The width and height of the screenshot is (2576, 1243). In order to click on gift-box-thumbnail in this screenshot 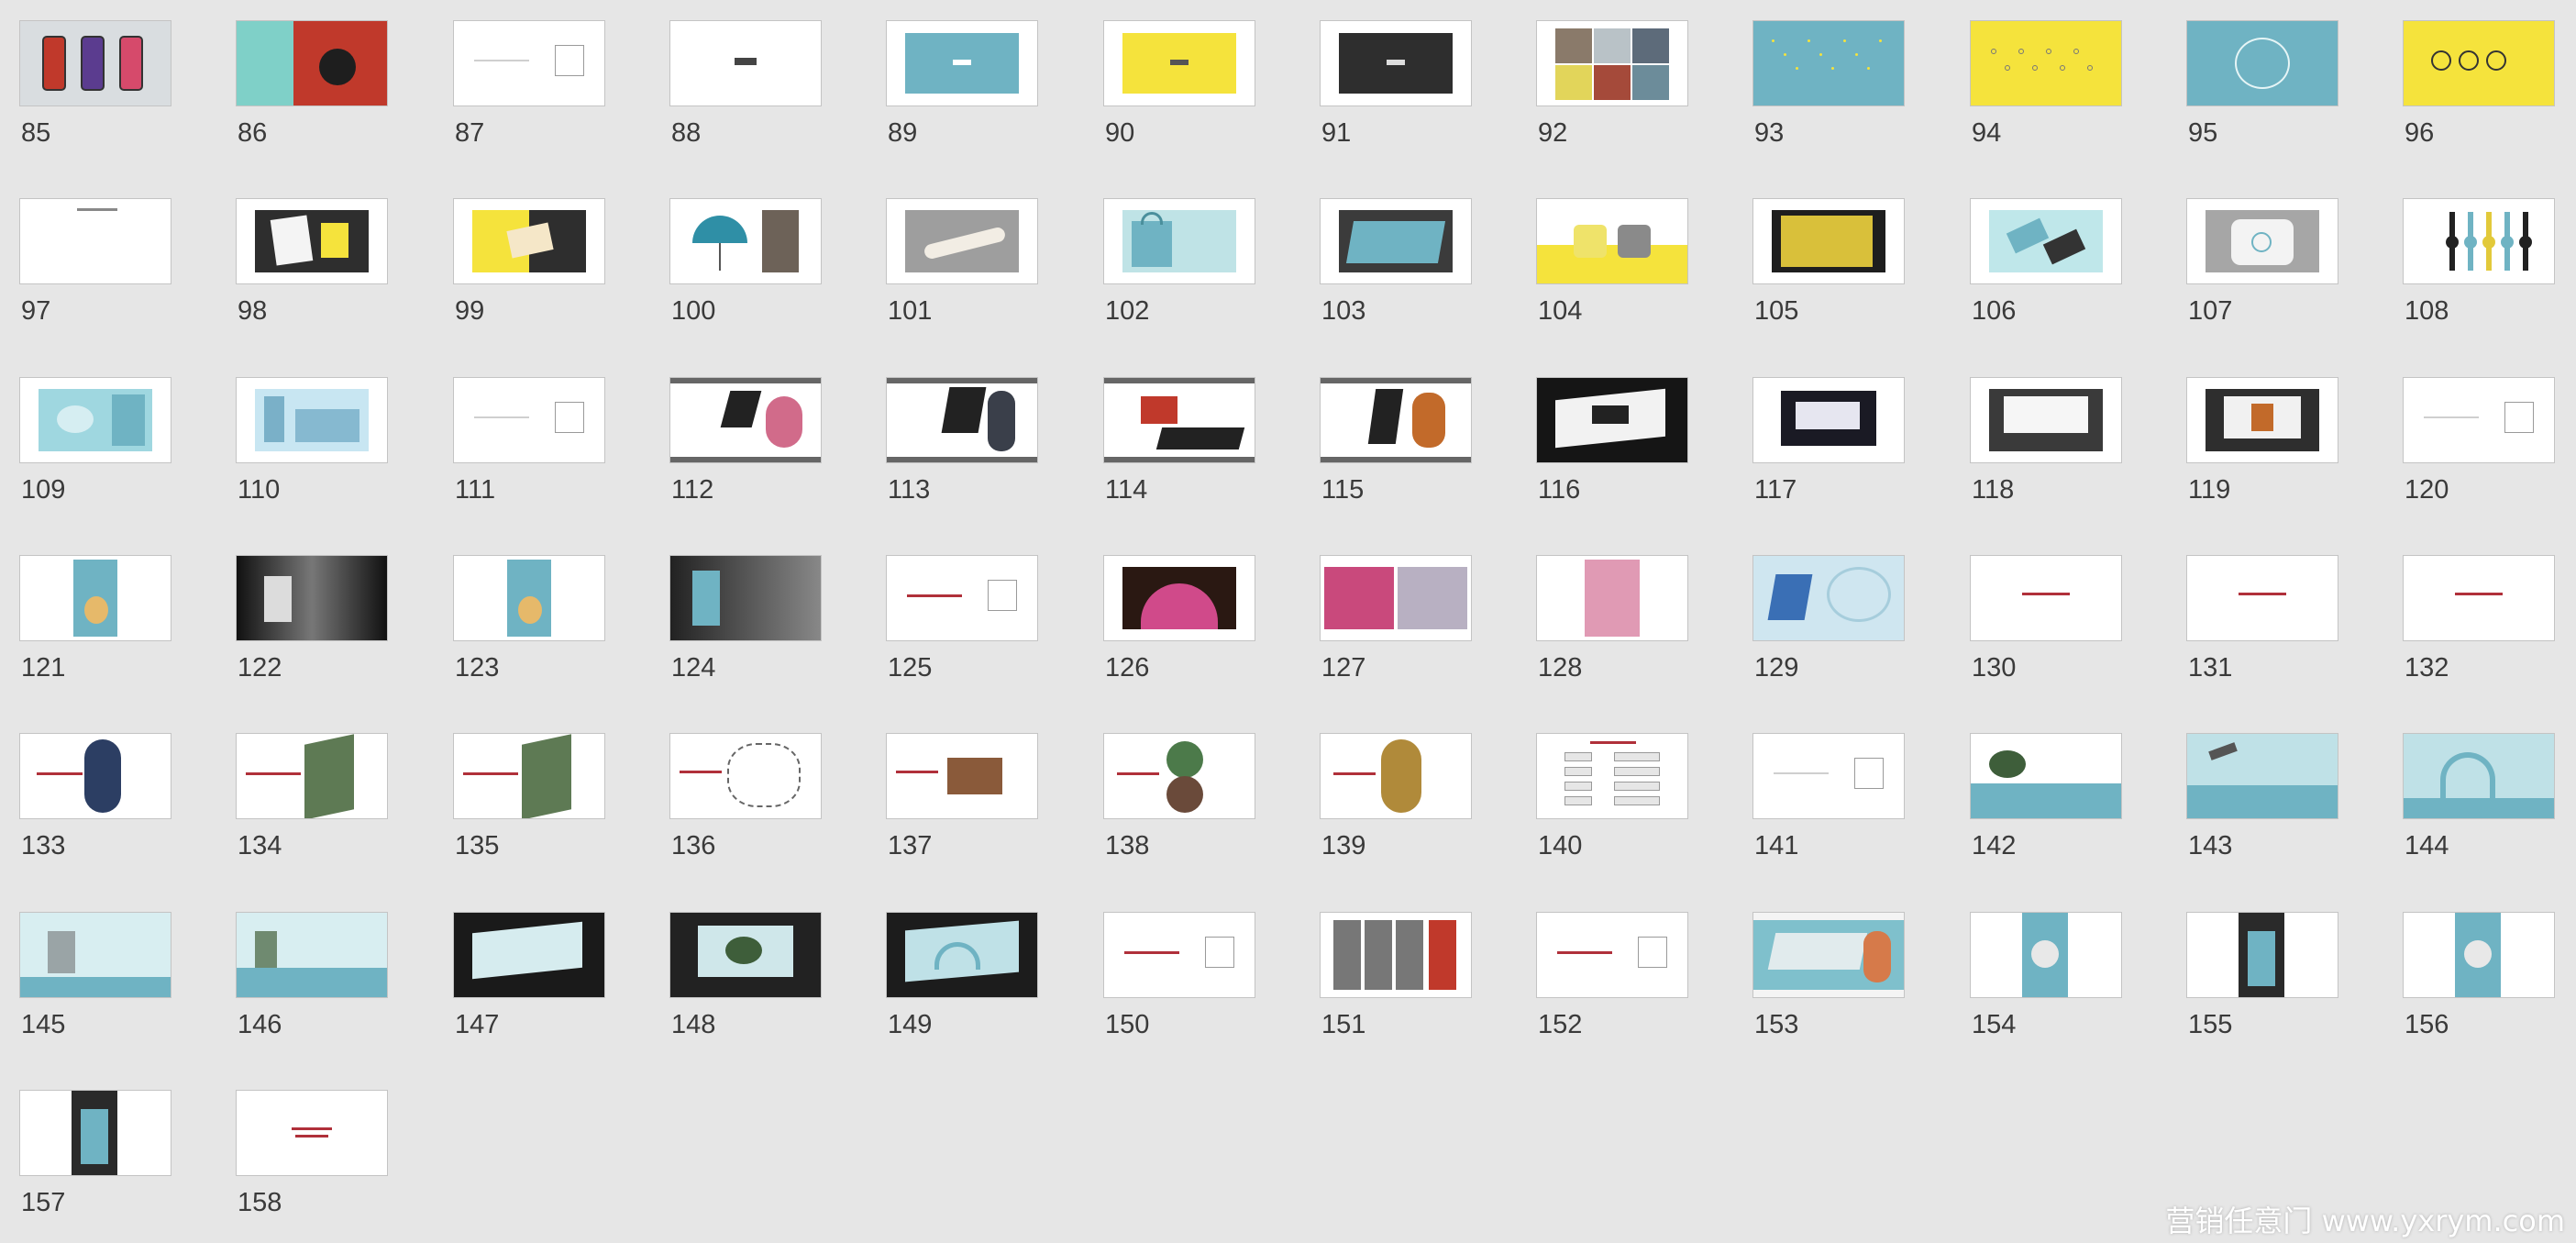, I will do `click(1396, 241)`.